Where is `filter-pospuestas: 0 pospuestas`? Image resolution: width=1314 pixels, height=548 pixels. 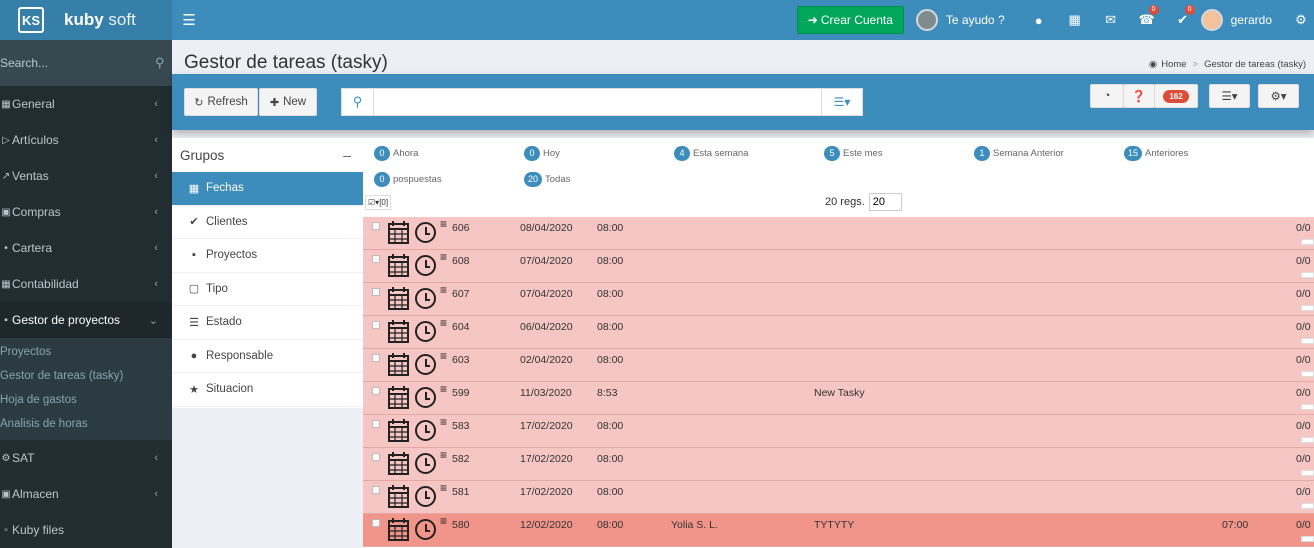
filter-pospuestas: 0 pospuestas is located at coordinates (408, 179).